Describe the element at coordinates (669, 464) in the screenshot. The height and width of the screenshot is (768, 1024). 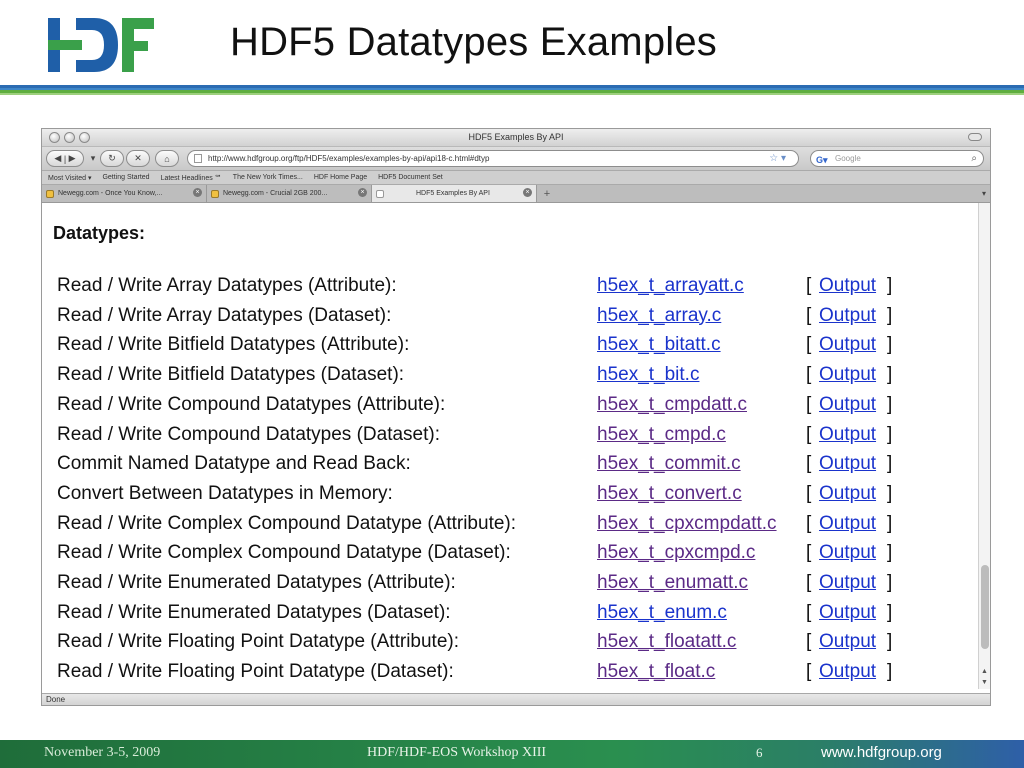
I see `source-file-link: h5ex_t_commit.c` at that location.